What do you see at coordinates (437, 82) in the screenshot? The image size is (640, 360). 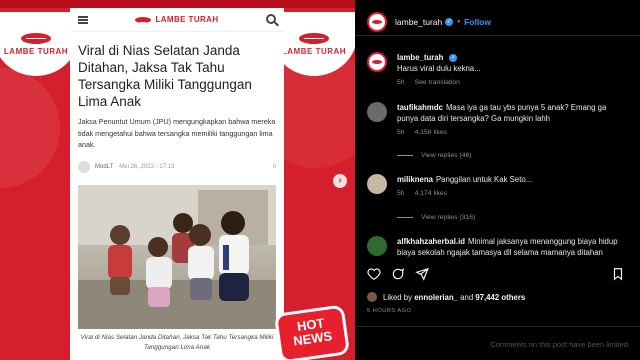 I see `see-translation-link: See translation` at bounding box center [437, 82].